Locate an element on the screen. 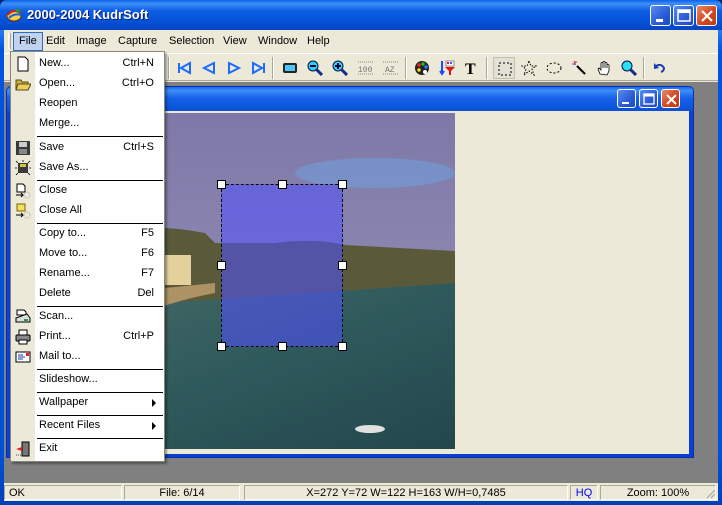 This screenshot has height=505, width=722. menu-item-save: Save Ctrl+S is located at coordinates (87, 148).